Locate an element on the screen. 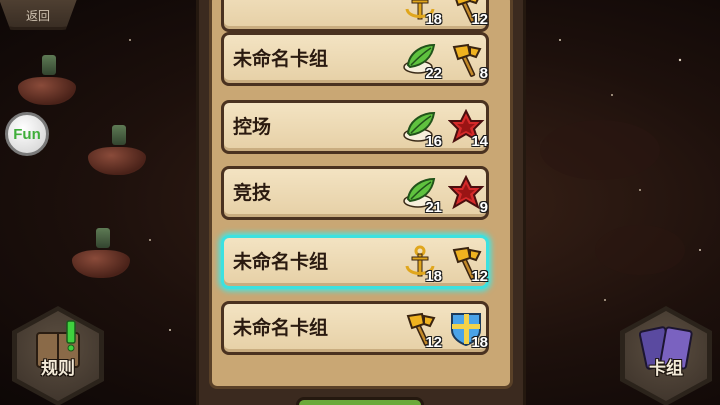 This screenshot has width=720, height=405. leaf-icon: 16 is located at coordinates (422, 129).